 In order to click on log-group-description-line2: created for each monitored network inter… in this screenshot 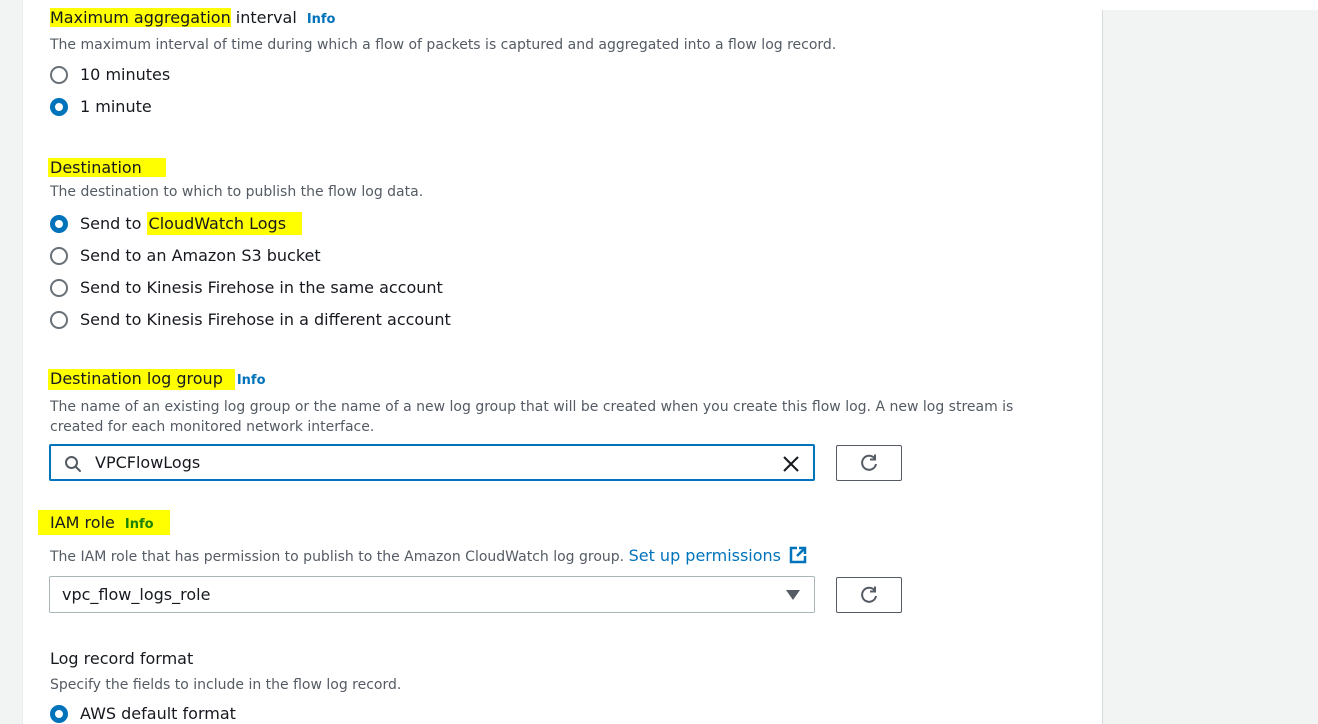, I will do `click(212, 427)`.